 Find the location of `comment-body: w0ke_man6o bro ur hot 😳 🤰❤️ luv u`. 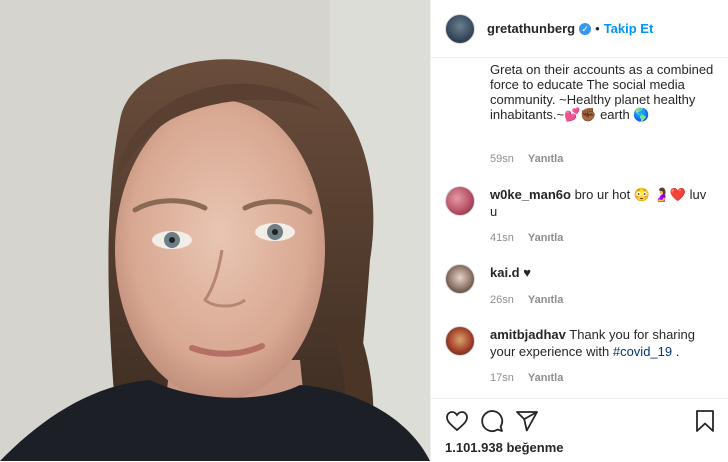

comment-body: w0ke_man6o bro ur hot 😳 🤰❤️ luv u is located at coordinates (602, 203).